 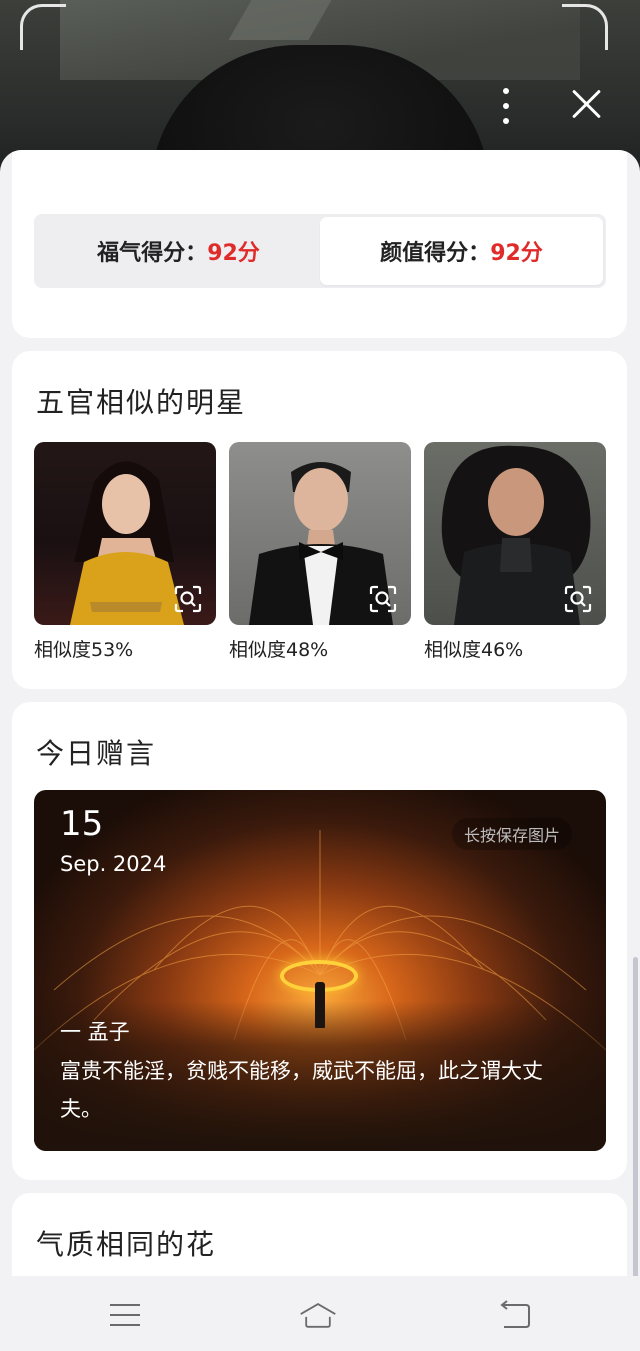 What do you see at coordinates (125, 1315) in the screenshot?
I see `recent-apps-icon` at bounding box center [125, 1315].